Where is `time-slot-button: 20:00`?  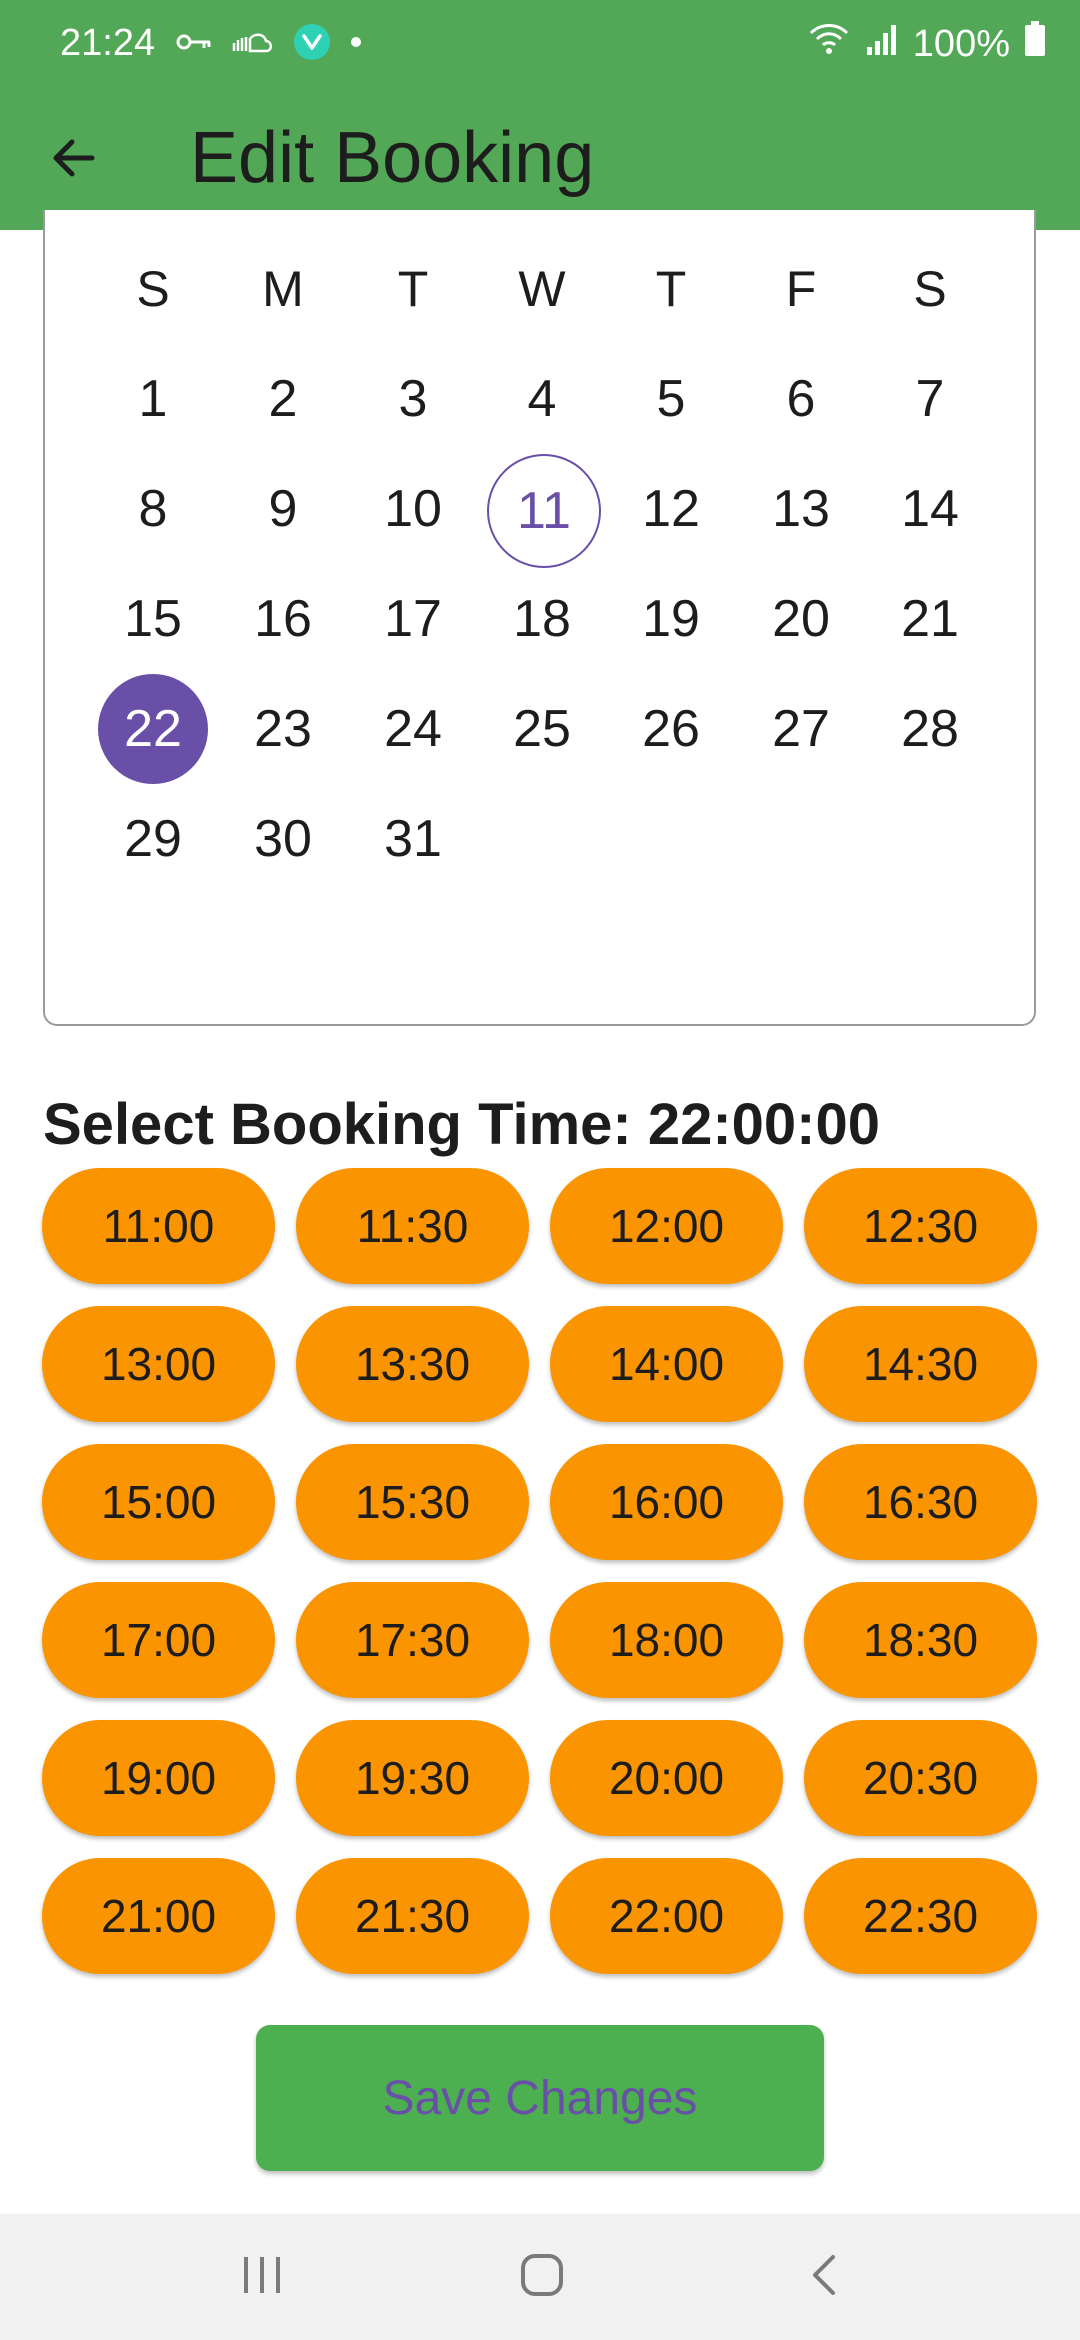 time-slot-button: 20:00 is located at coordinates (666, 1778).